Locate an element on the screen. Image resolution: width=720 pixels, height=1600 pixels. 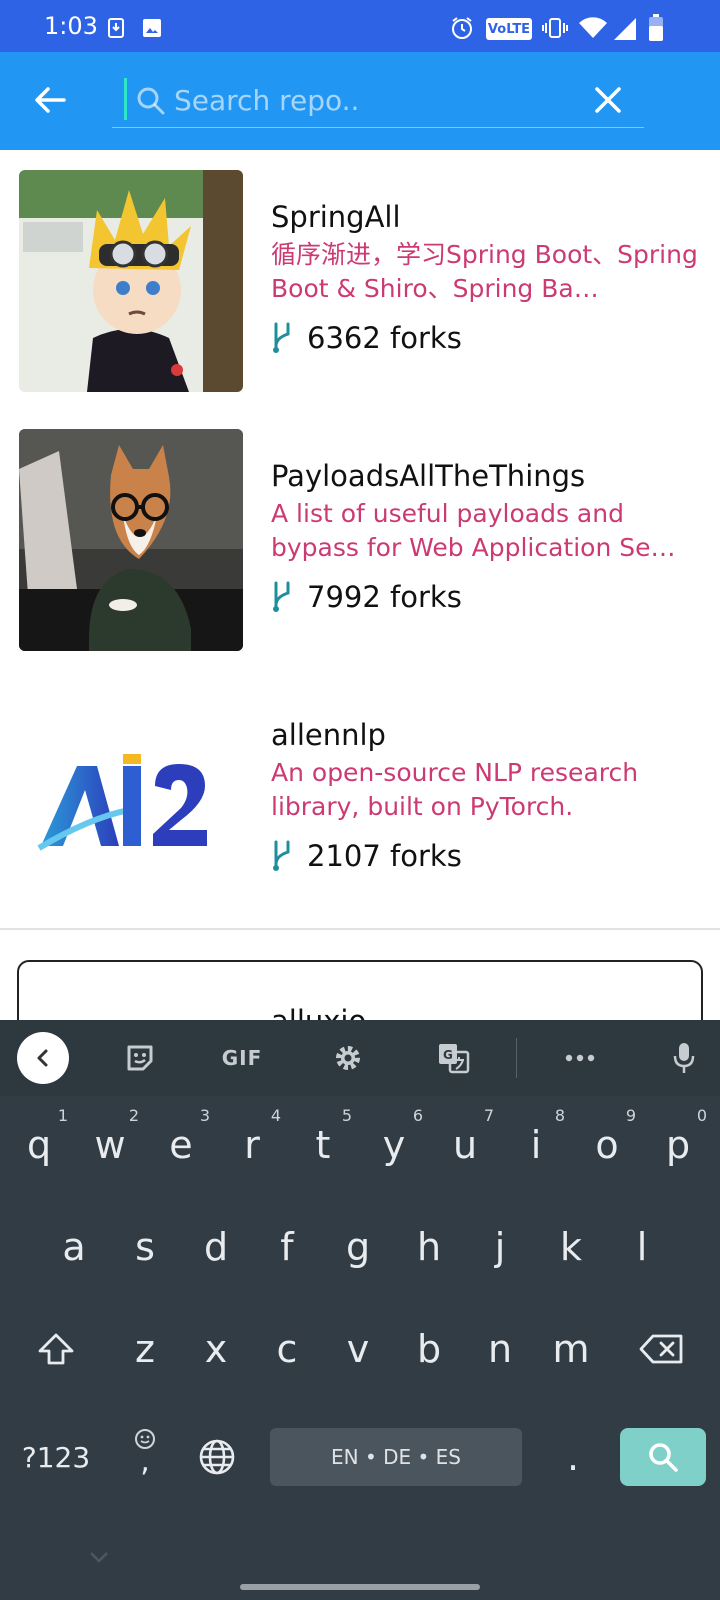
anime-character-avatar is located at coordinates (131, 281).